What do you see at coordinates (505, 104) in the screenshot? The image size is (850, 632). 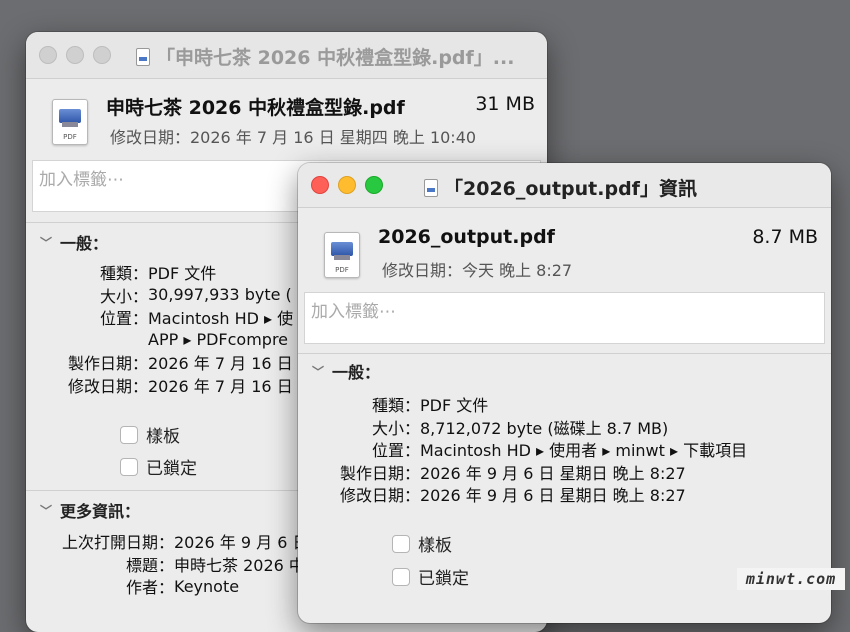 I see `file-size: 31 MB` at bounding box center [505, 104].